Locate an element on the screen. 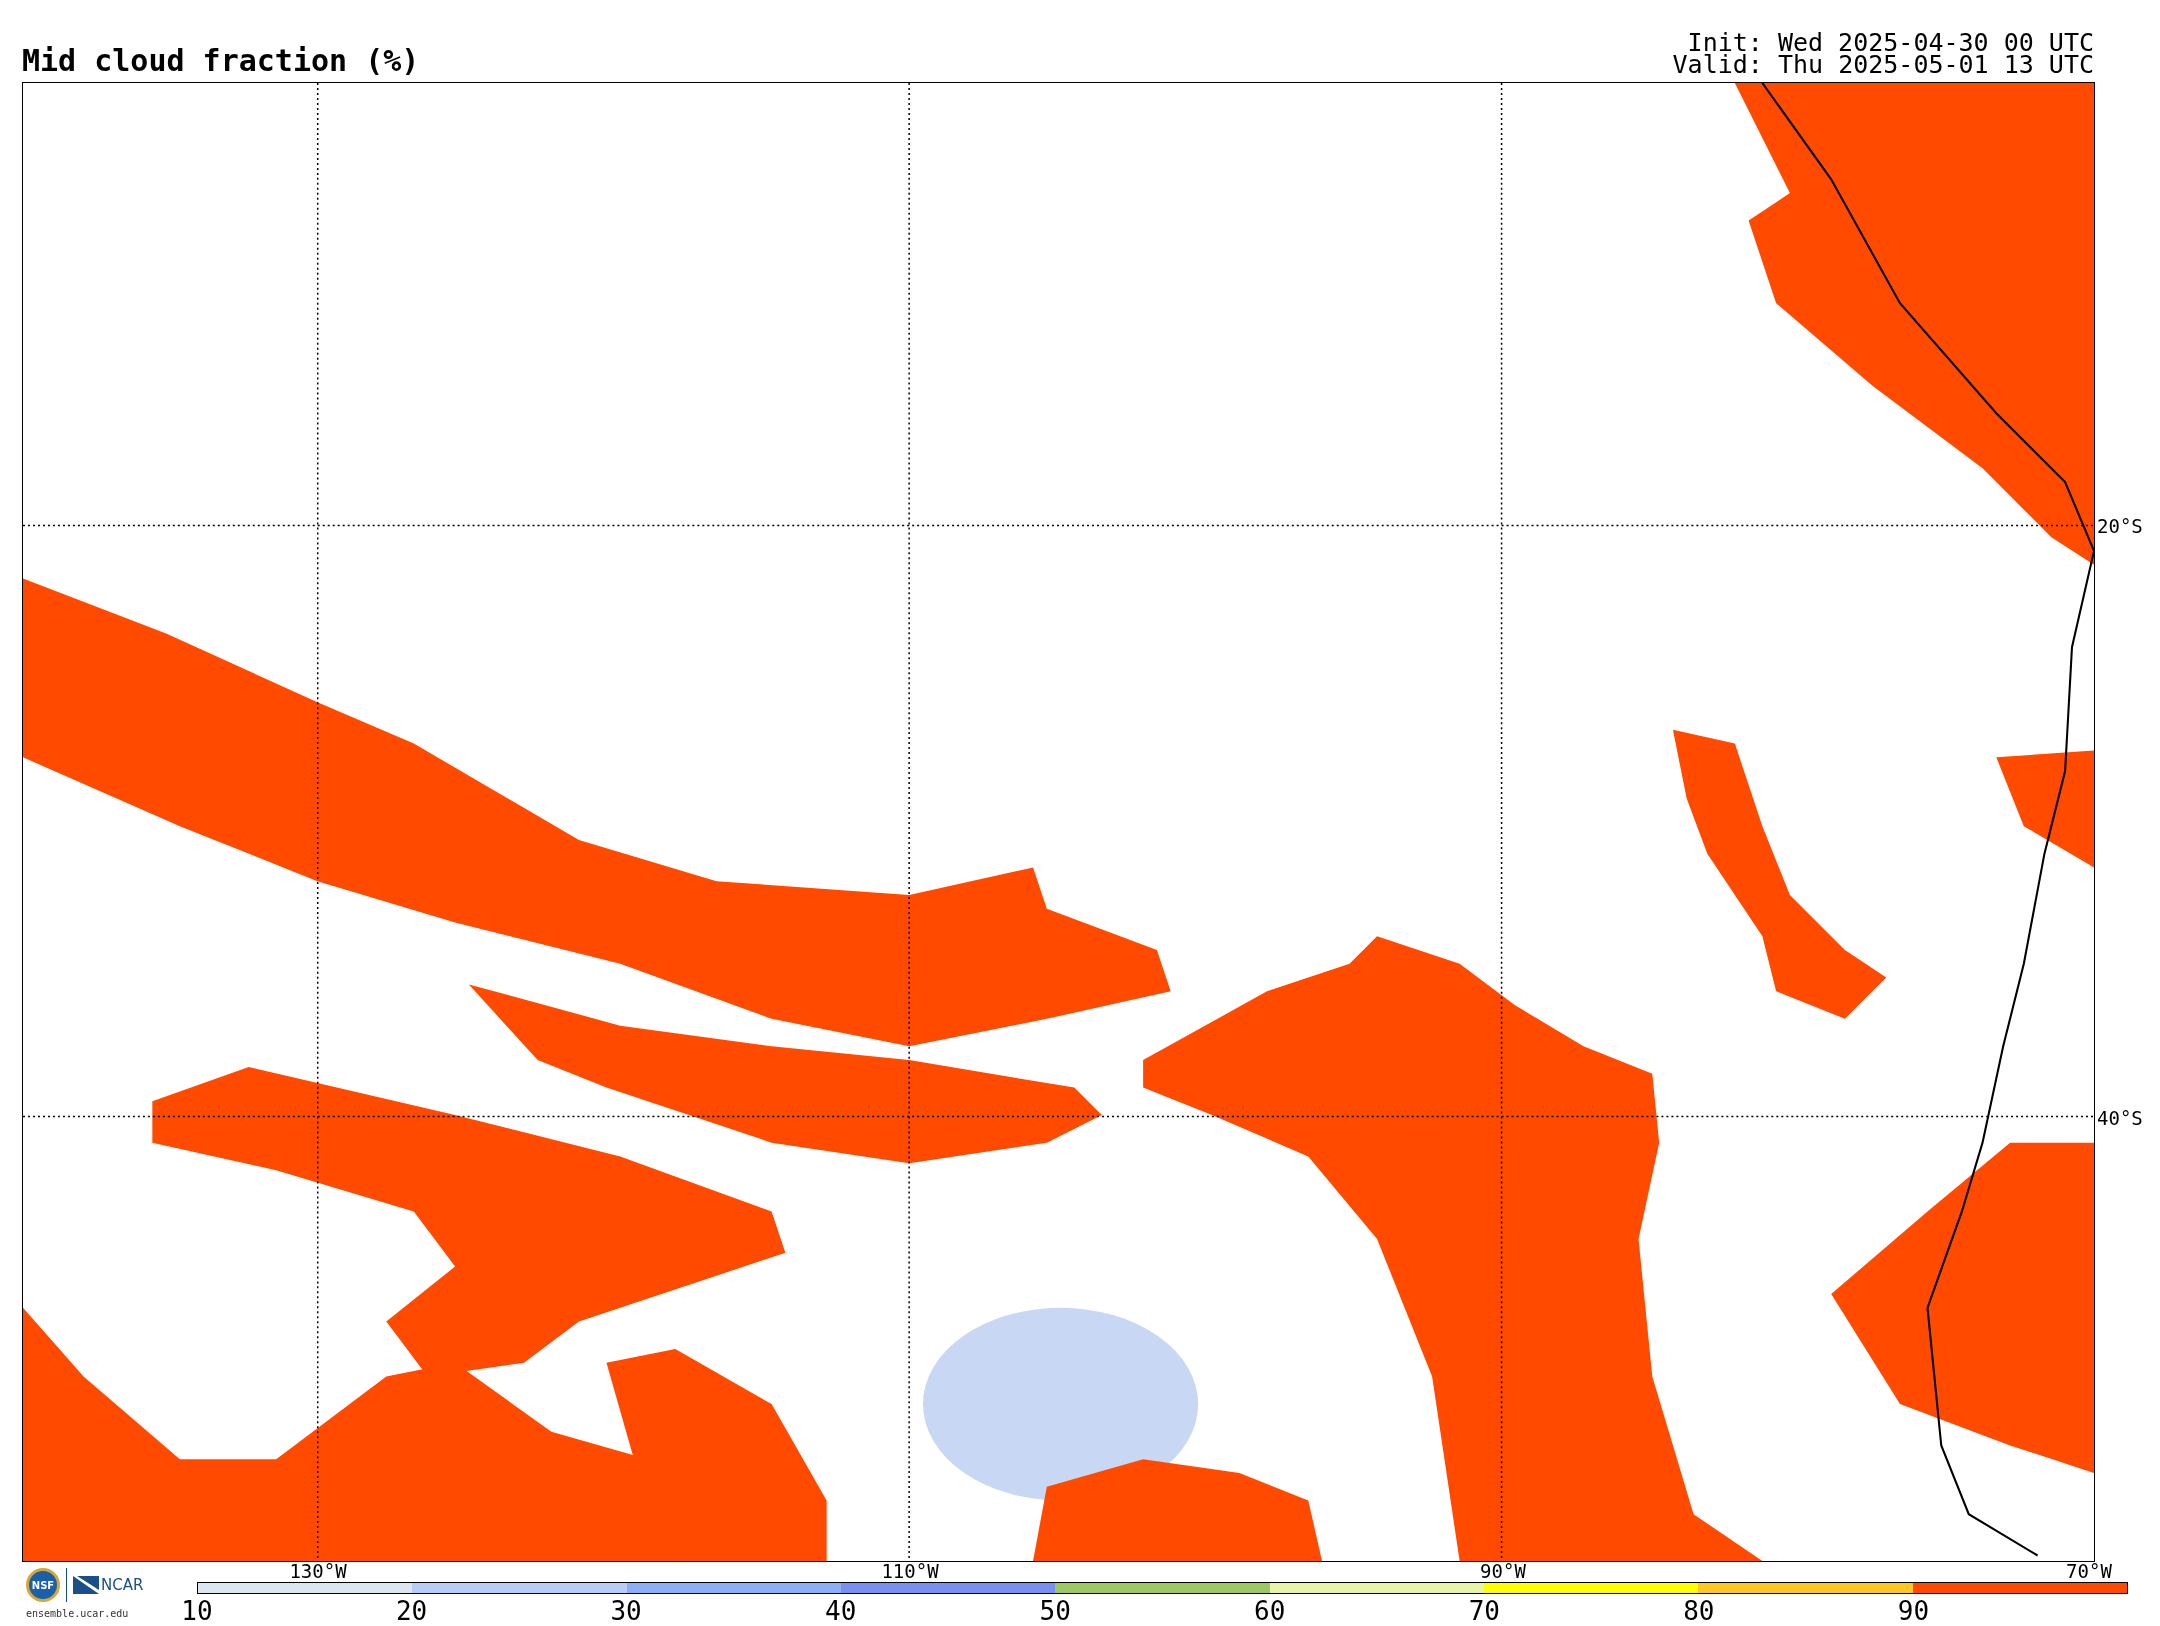  colorbar-tick-label: 30 is located at coordinates (626, 1611).